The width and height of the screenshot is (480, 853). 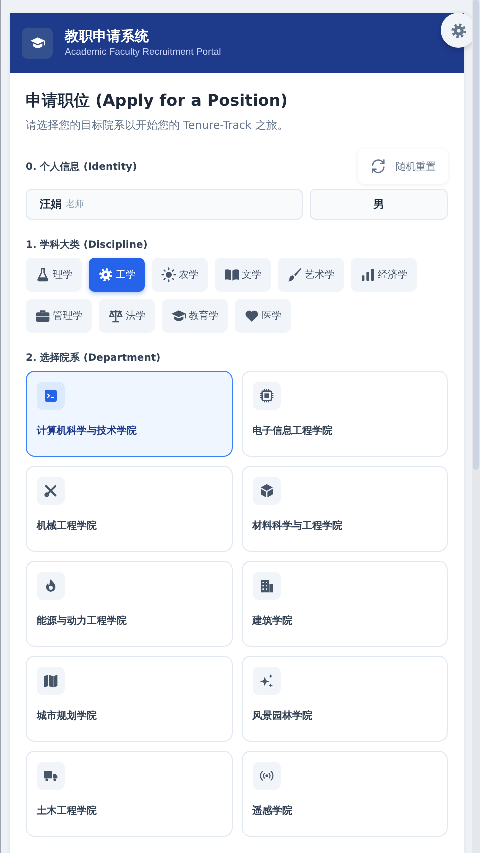 I want to click on scrollbar-track, so click(x=476, y=426).